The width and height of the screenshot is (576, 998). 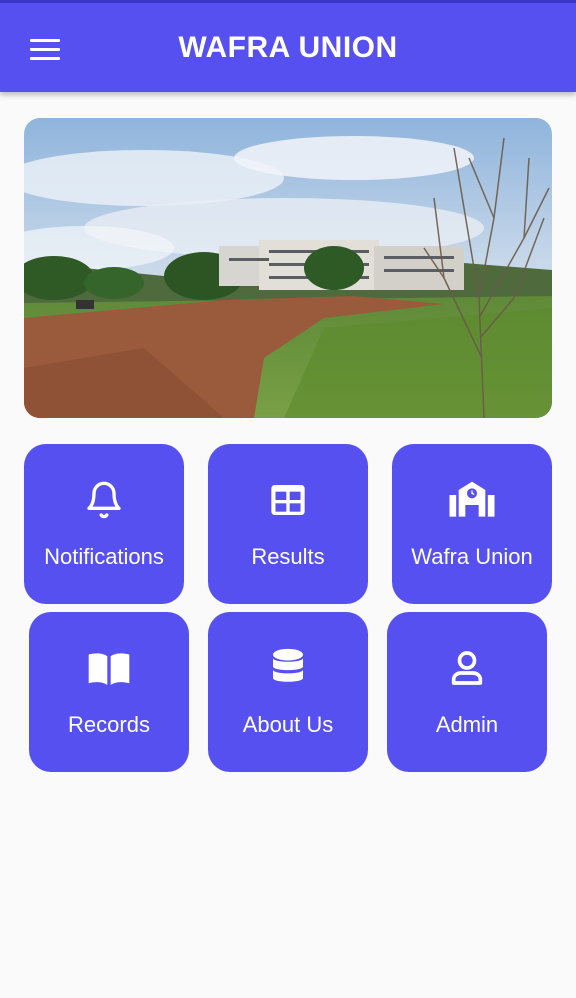 What do you see at coordinates (288, 692) in the screenshot?
I see `about-us-tile: About Us` at bounding box center [288, 692].